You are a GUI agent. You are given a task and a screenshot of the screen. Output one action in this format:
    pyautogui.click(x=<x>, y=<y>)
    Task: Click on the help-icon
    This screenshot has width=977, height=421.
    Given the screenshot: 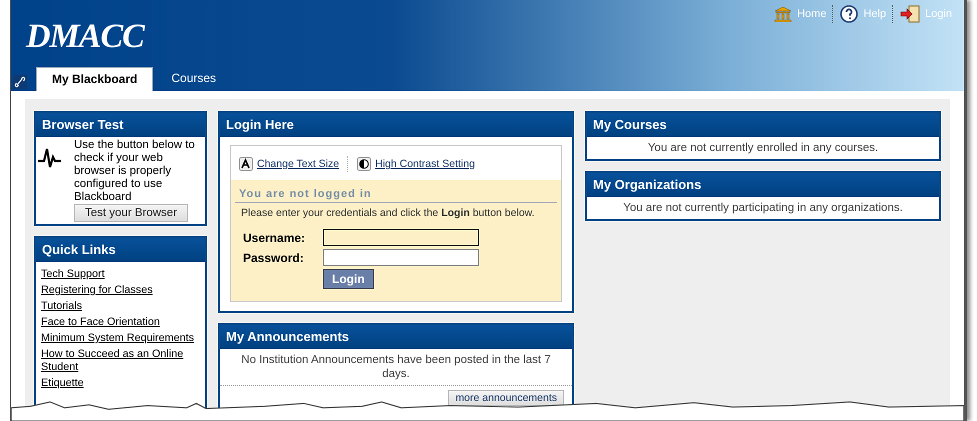 What is the action you would take?
    pyautogui.click(x=849, y=14)
    